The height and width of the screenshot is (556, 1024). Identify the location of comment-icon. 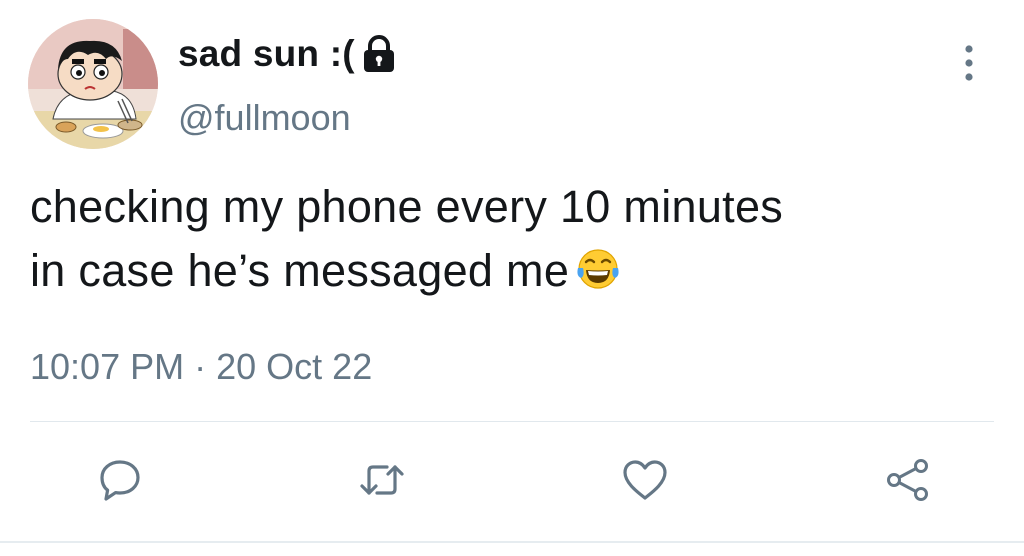
(120, 480).